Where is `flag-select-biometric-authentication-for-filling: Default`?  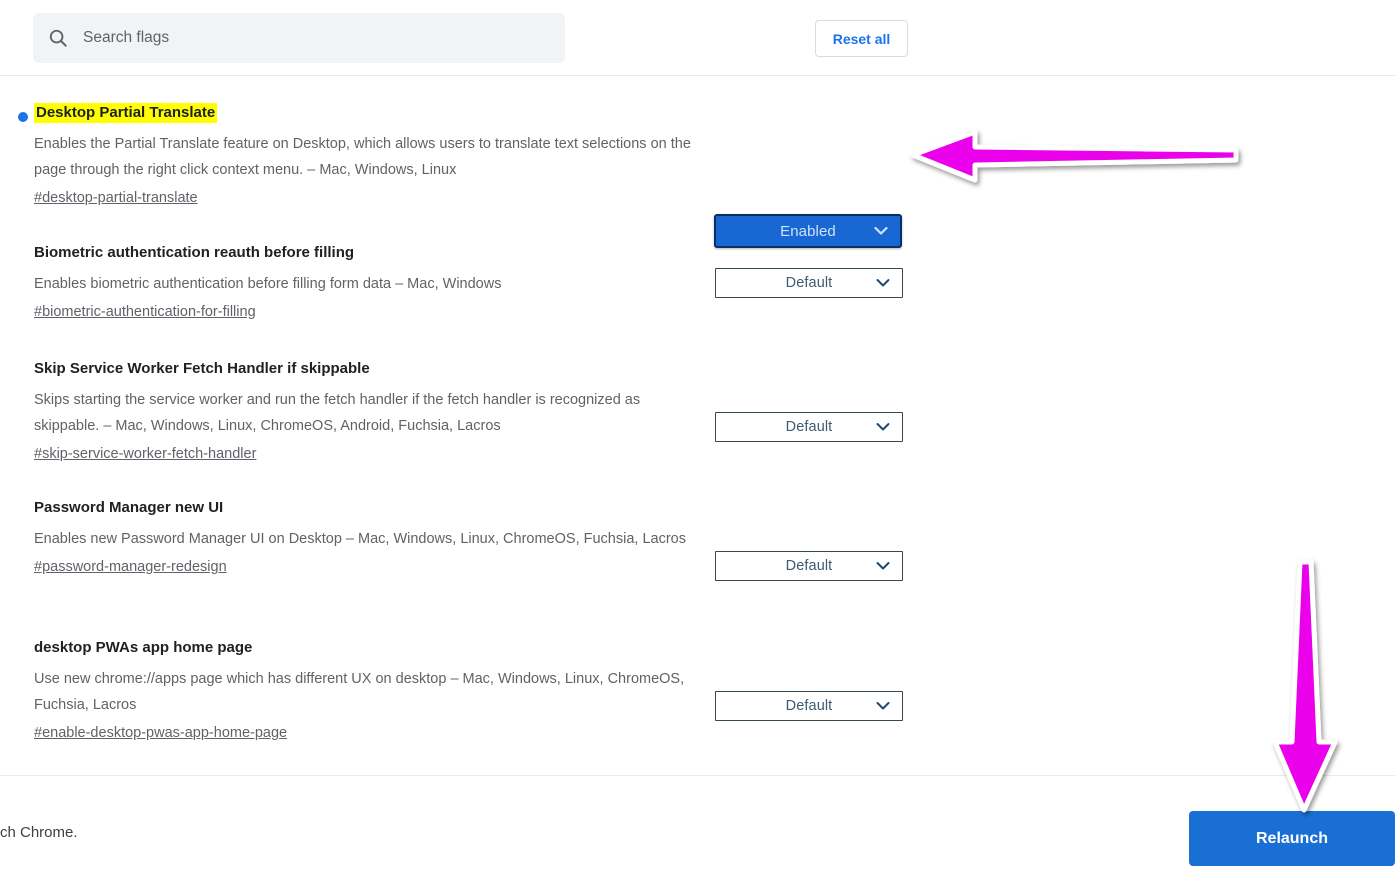
flag-select-biometric-authentication-for-filling: Default is located at coordinates (809, 283).